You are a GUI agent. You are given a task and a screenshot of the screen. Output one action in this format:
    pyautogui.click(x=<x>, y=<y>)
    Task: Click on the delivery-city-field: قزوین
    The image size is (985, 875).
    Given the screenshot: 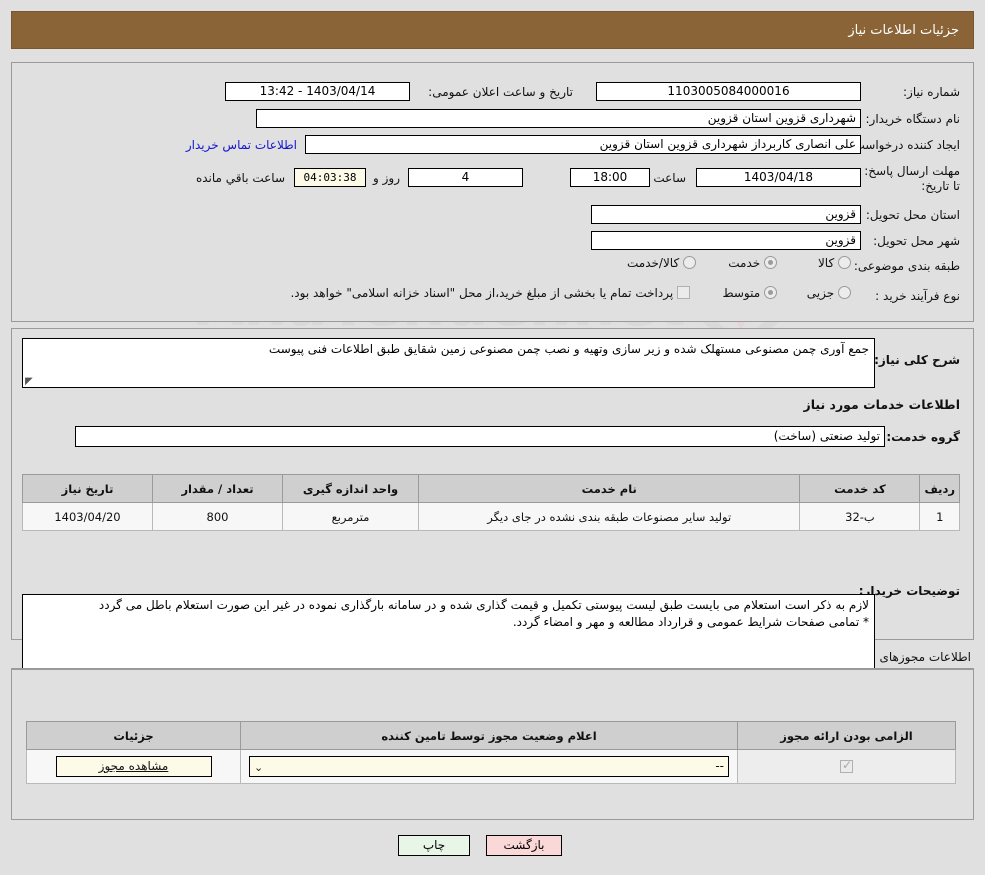 What is the action you would take?
    pyautogui.click(x=726, y=240)
    